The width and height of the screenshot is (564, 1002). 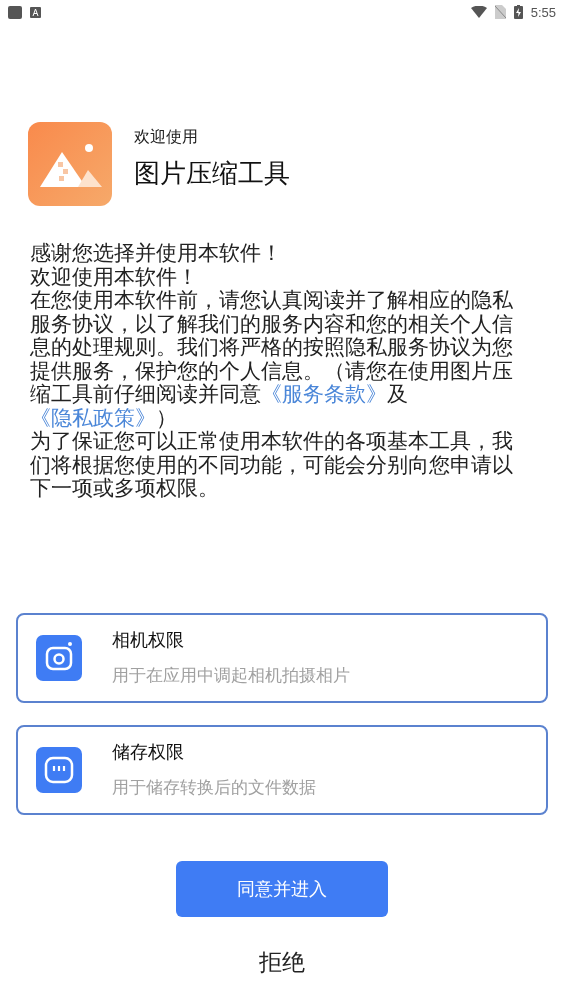 What do you see at coordinates (114, 277) in the screenshot?
I see `intro-line: 欢迎使用本软件！` at bounding box center [114, 277].